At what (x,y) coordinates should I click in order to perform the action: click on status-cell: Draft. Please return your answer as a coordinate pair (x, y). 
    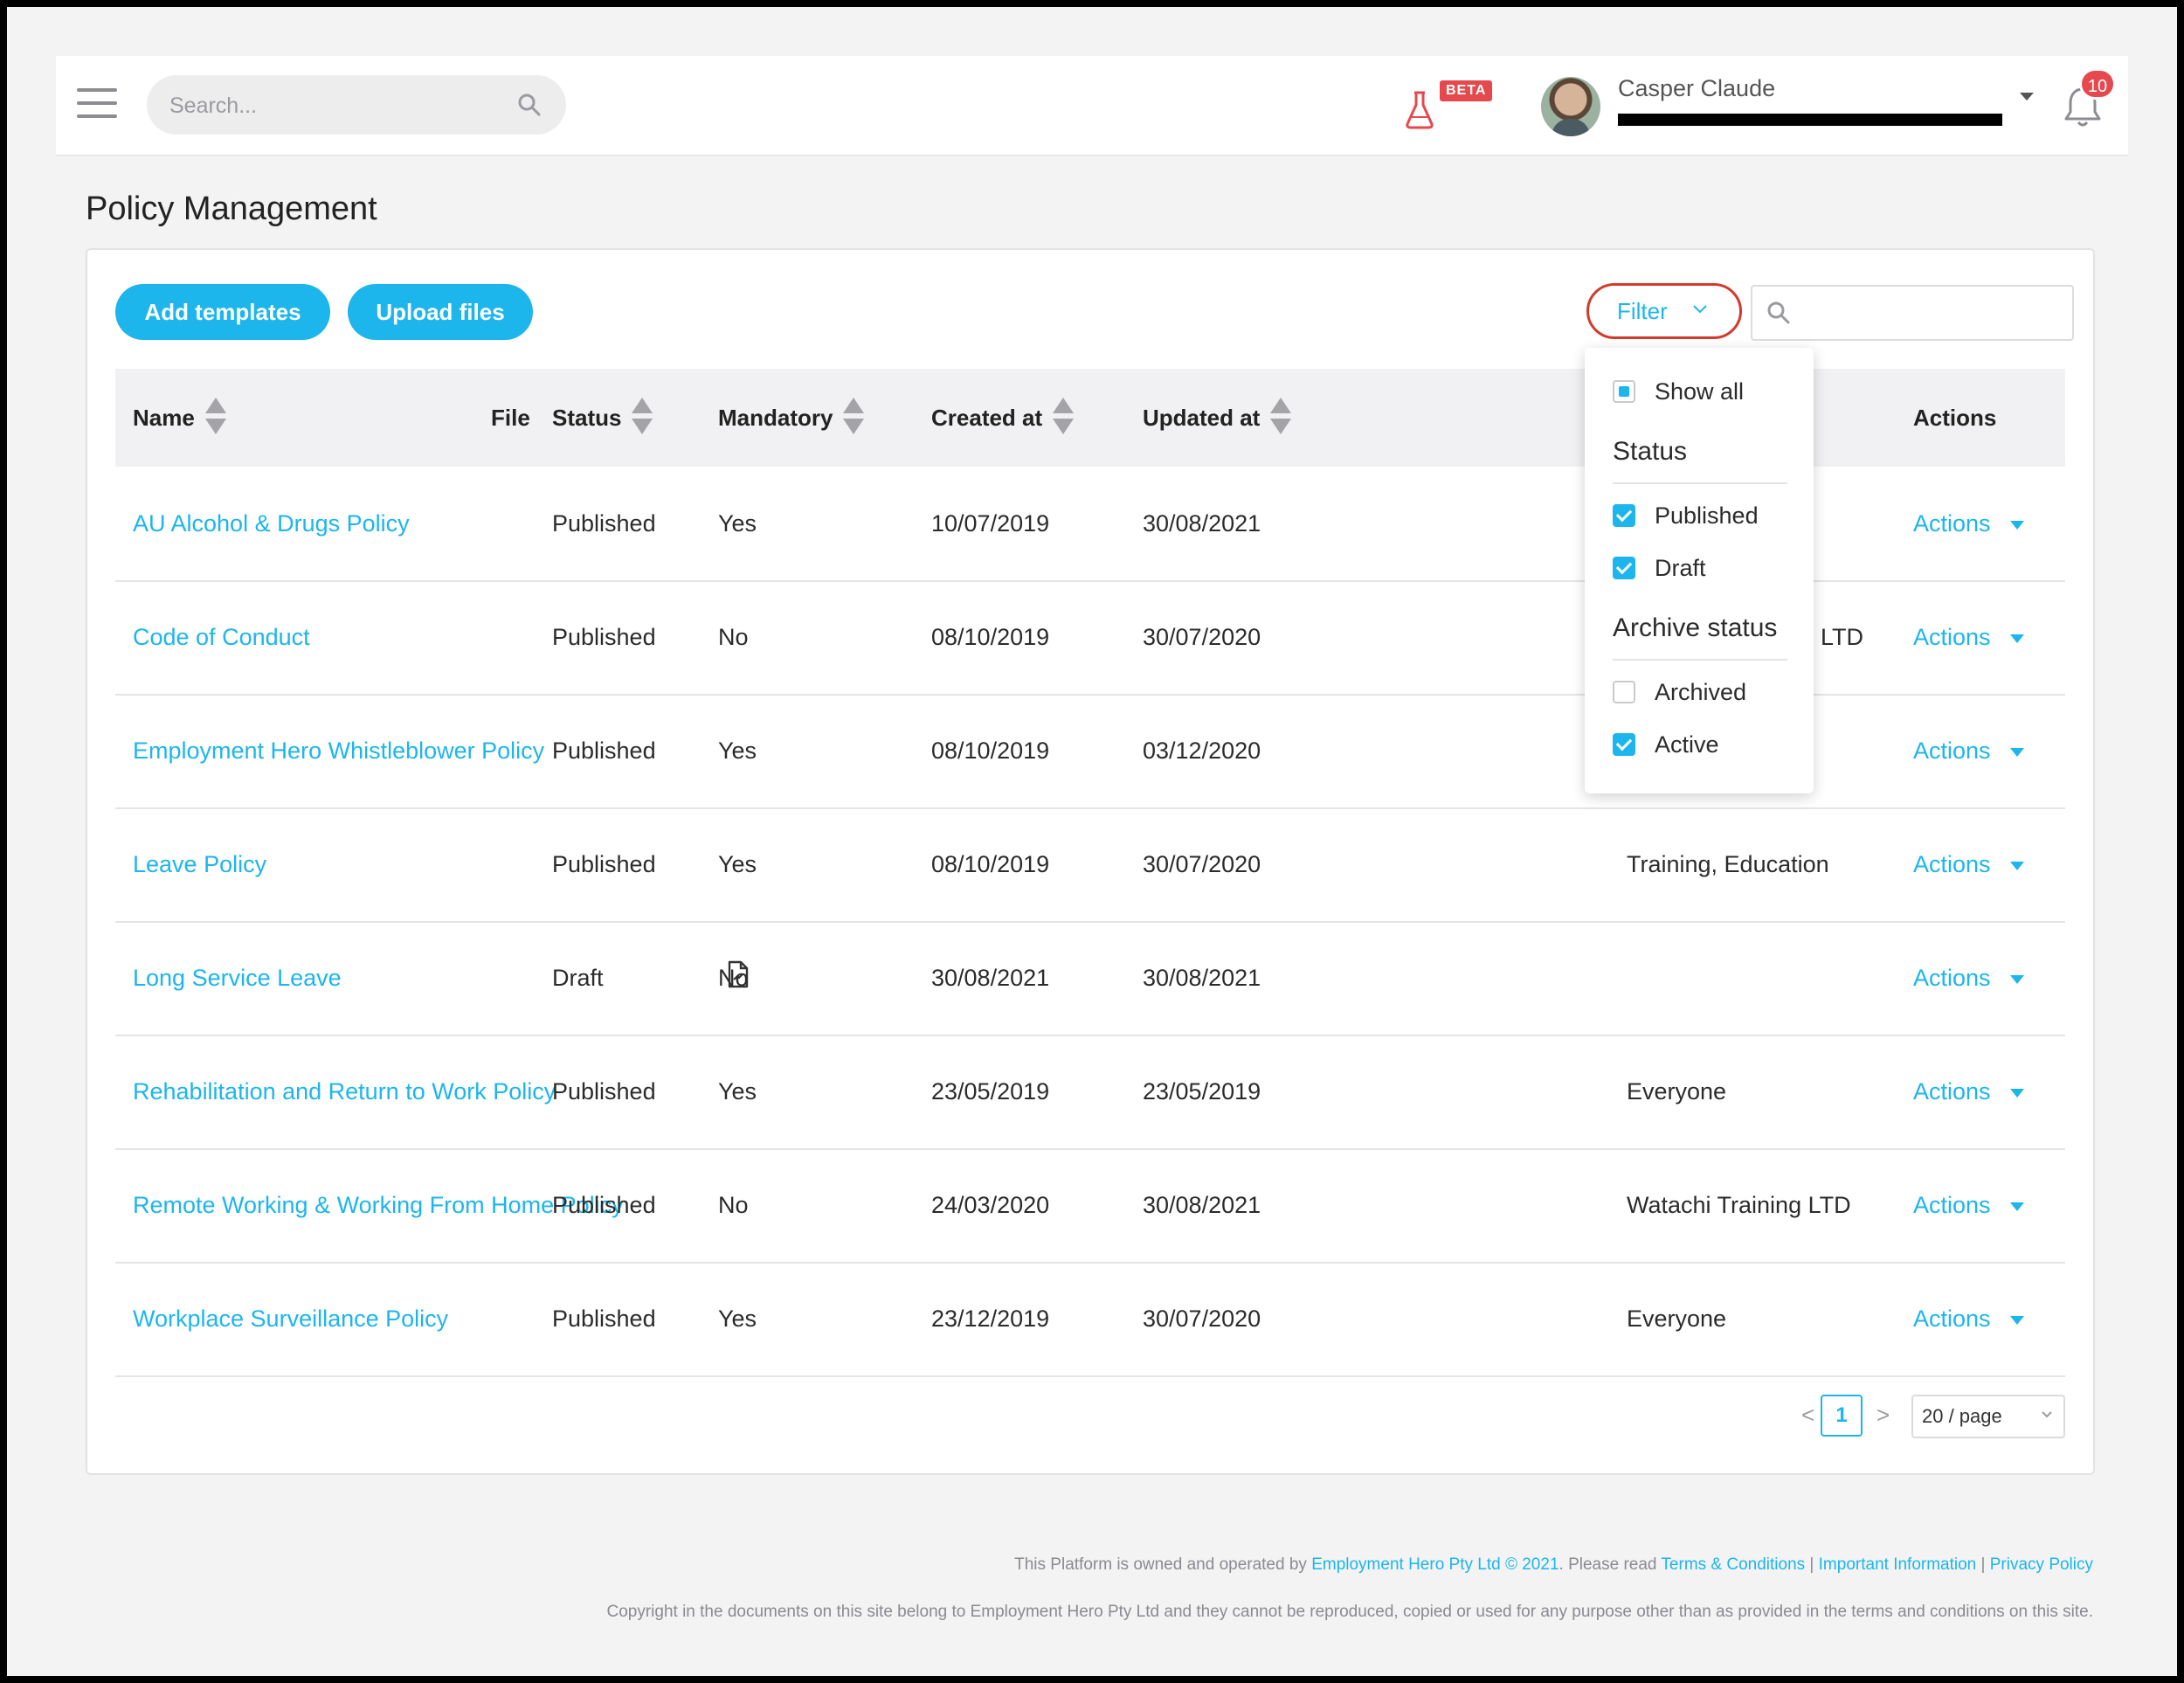
    Looking at the image, I should click on (578, 978).